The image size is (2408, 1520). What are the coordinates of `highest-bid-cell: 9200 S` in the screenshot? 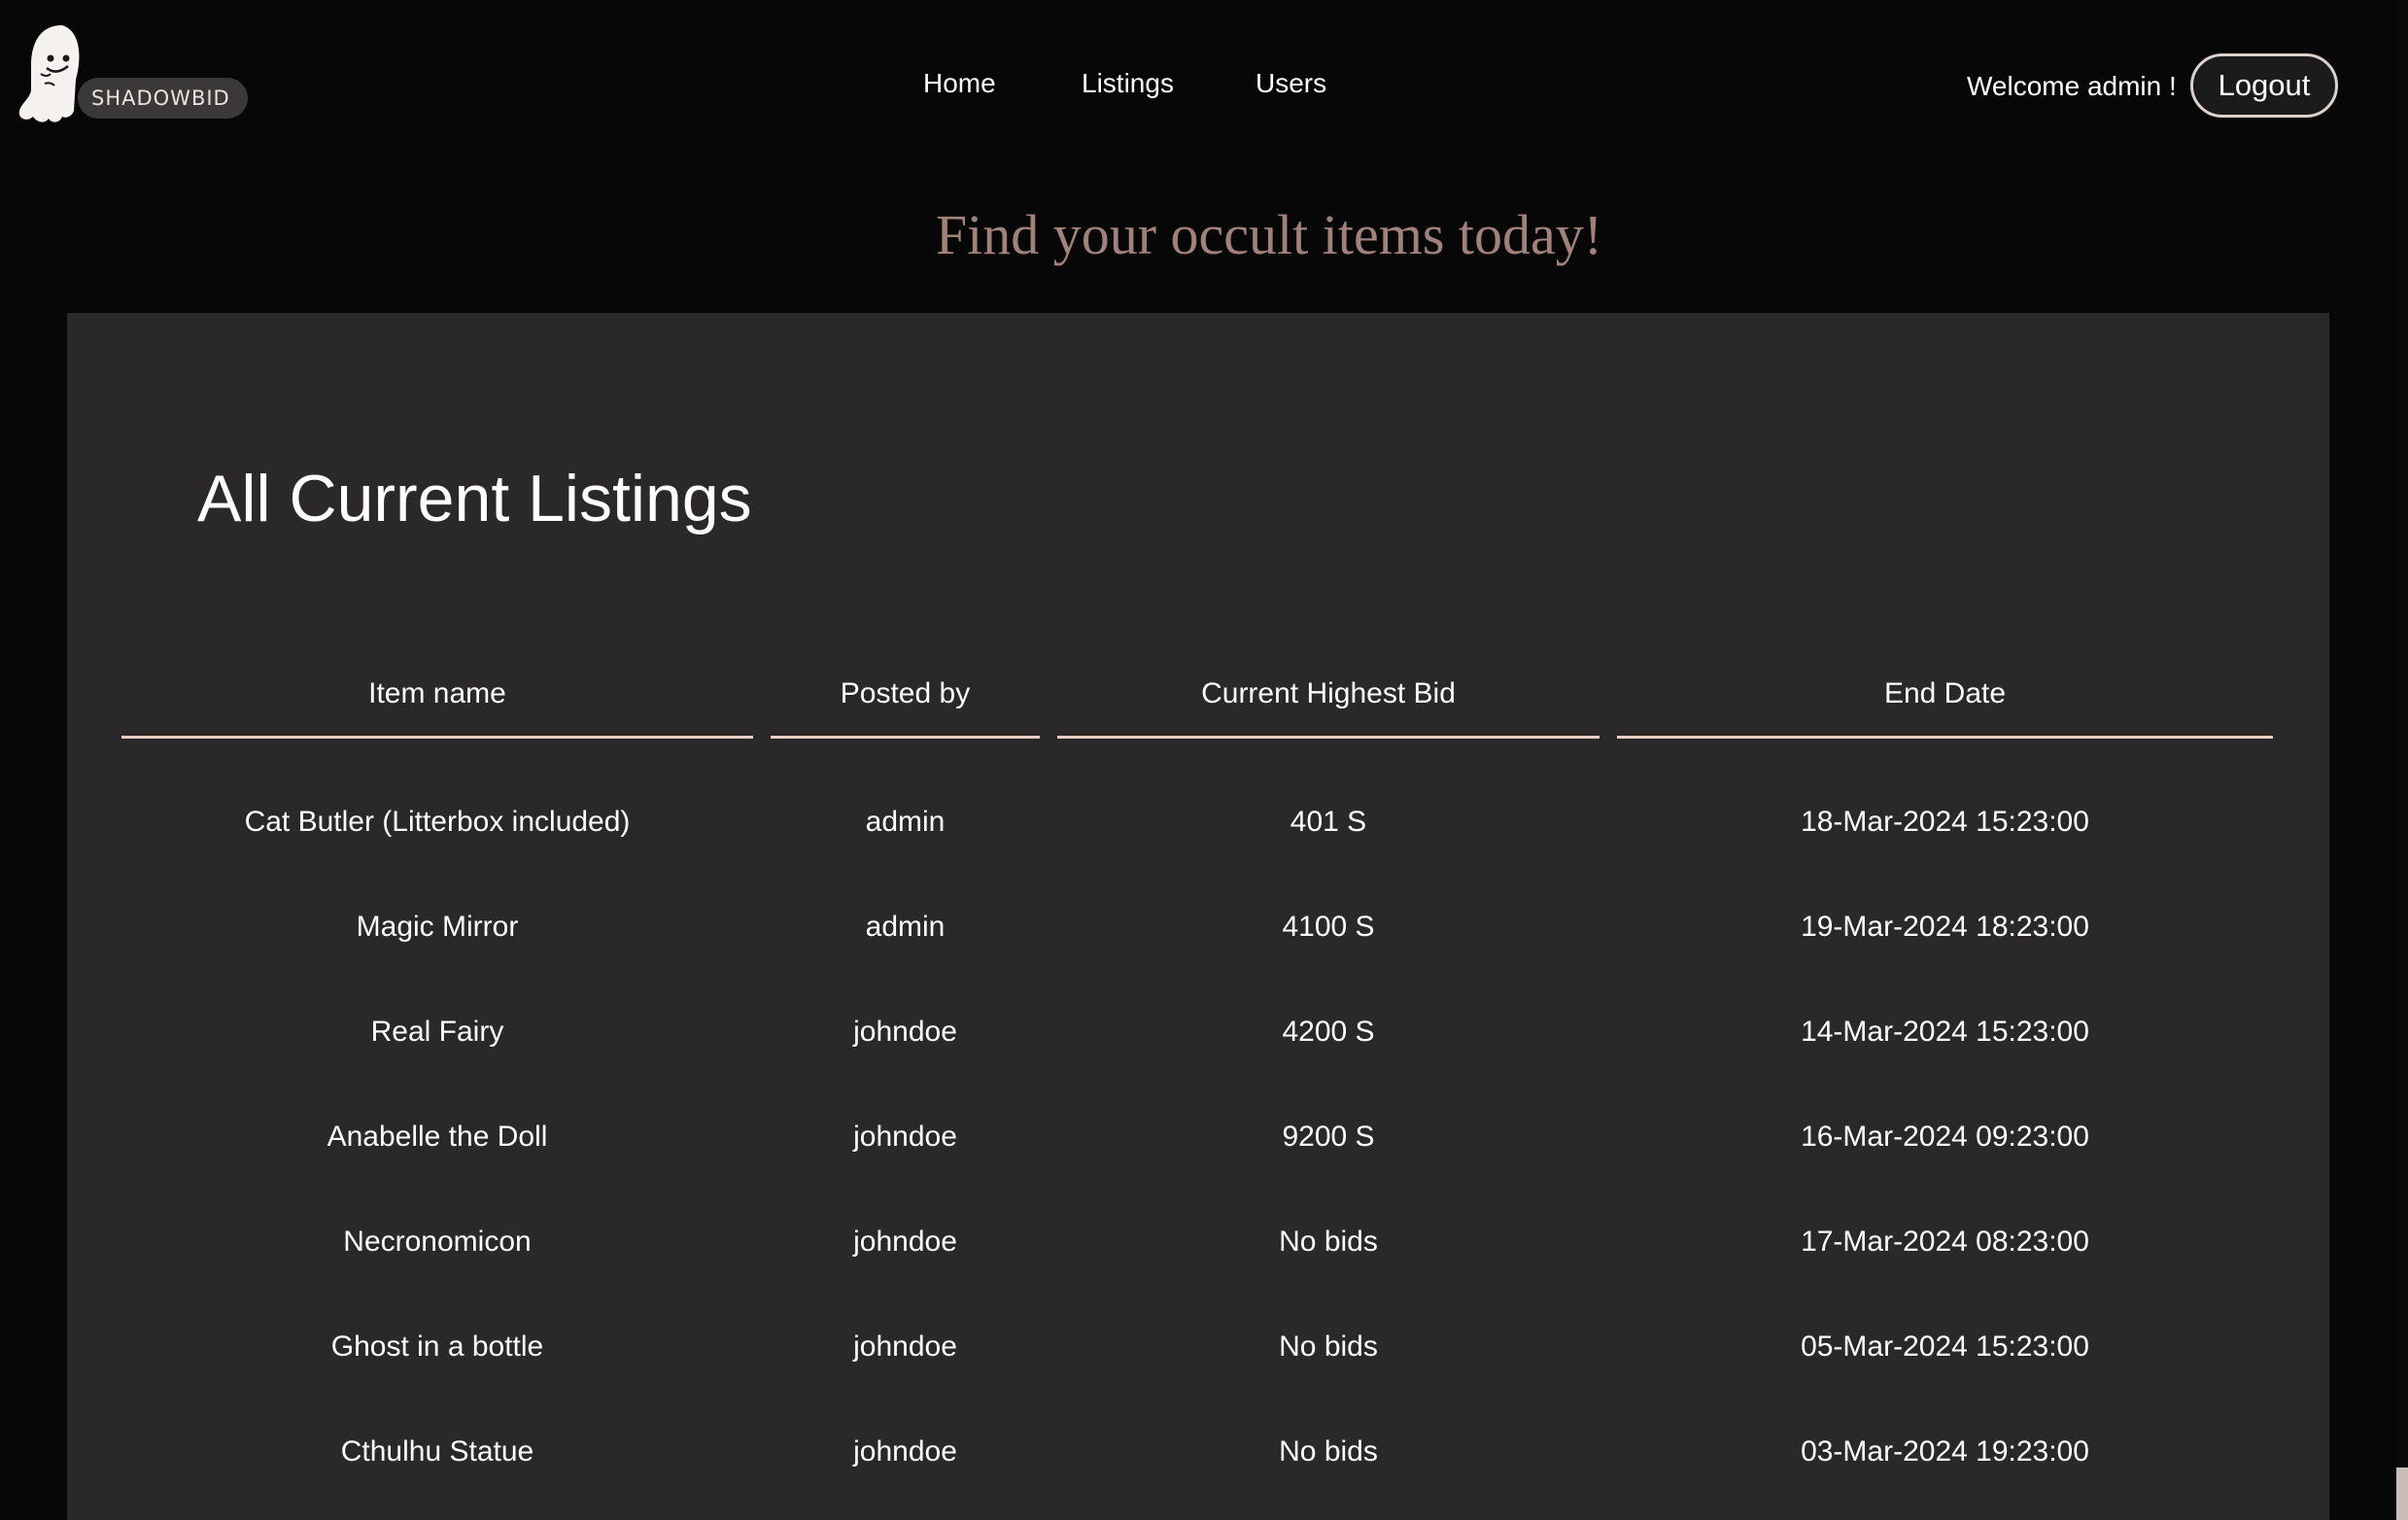 It's located at (1328, 1137).